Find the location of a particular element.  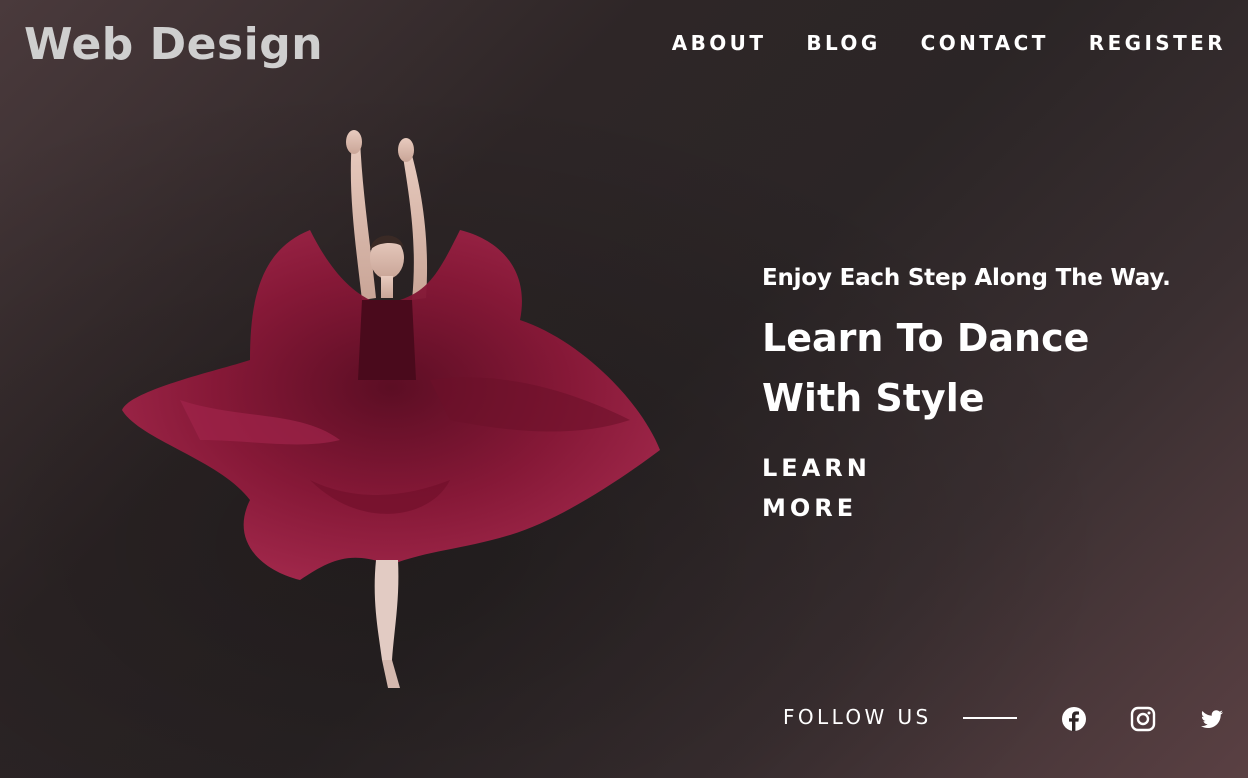

site-logo: Web Design is located at coordinates (173, 45).